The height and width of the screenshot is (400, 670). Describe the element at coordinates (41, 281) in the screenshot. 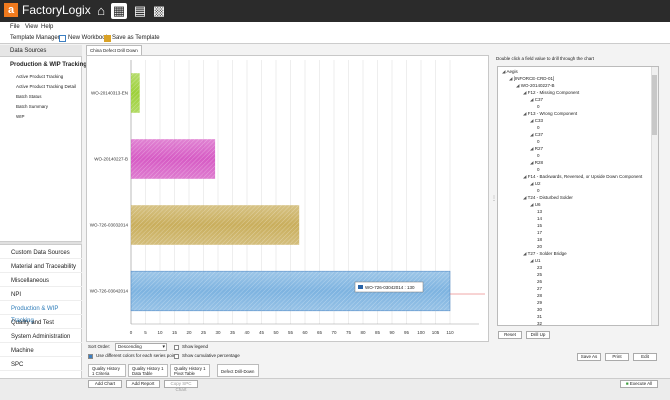

I see `nav-item-miscellaneous: Miscellaneous` at that location.